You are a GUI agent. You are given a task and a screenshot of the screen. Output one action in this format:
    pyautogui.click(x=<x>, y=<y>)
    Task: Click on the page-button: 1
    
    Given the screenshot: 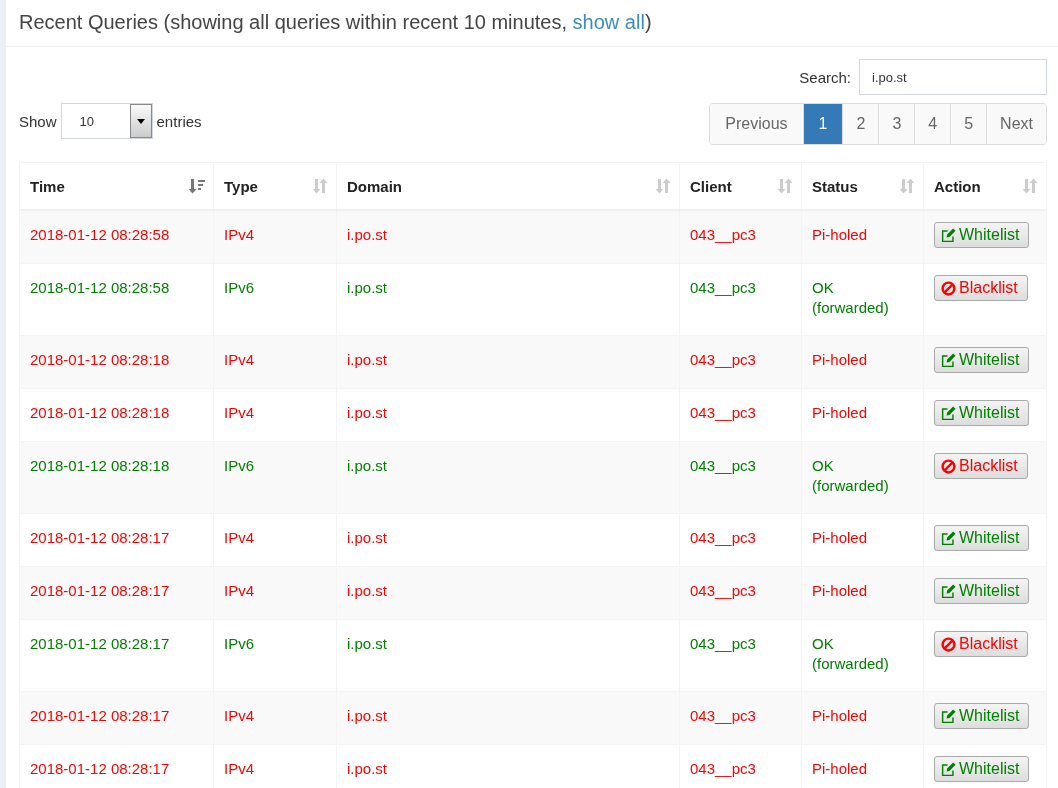 What is the action you would take?
    pyautogui.click(x=822, y=124)
    